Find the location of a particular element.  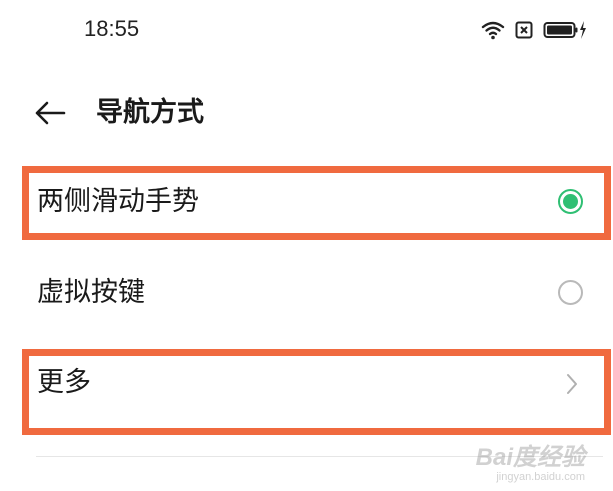

option-label: 虚拟按键 is located at coordinates (91, 292).